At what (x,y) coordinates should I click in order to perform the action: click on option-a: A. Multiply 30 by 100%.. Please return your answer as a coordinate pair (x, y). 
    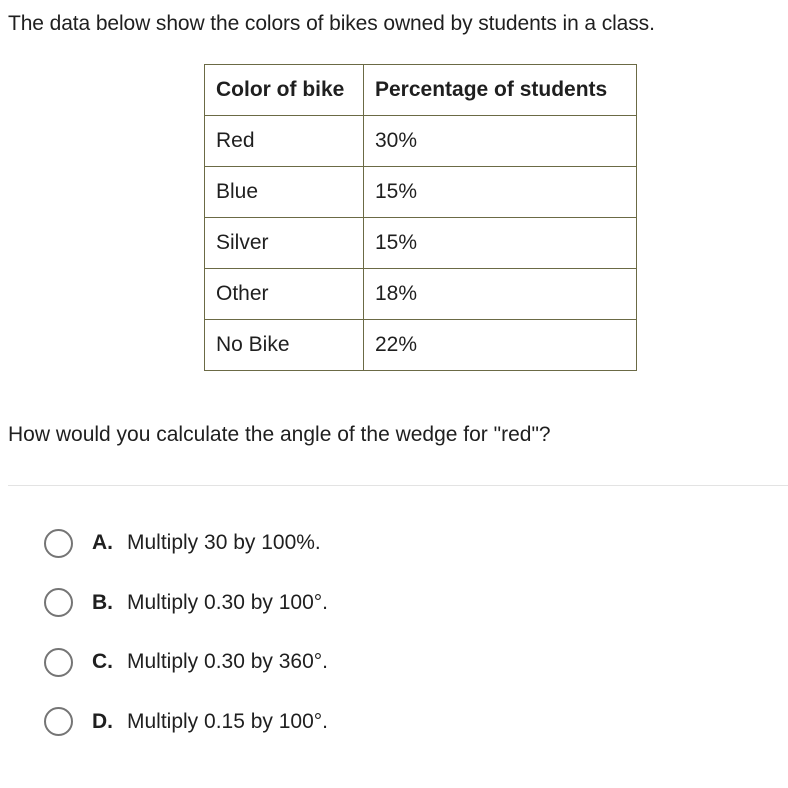
    Looking at the image, I should click on (186, 543).